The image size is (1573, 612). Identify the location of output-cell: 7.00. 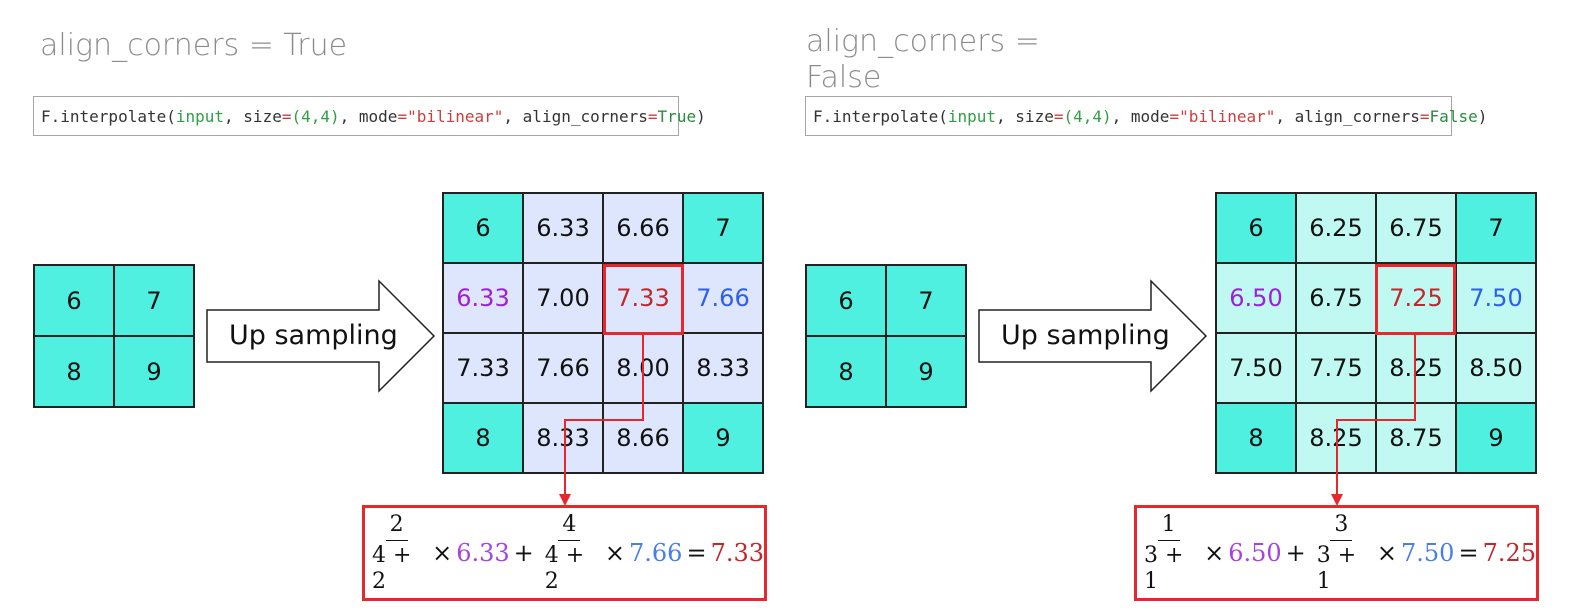
(564, 299).